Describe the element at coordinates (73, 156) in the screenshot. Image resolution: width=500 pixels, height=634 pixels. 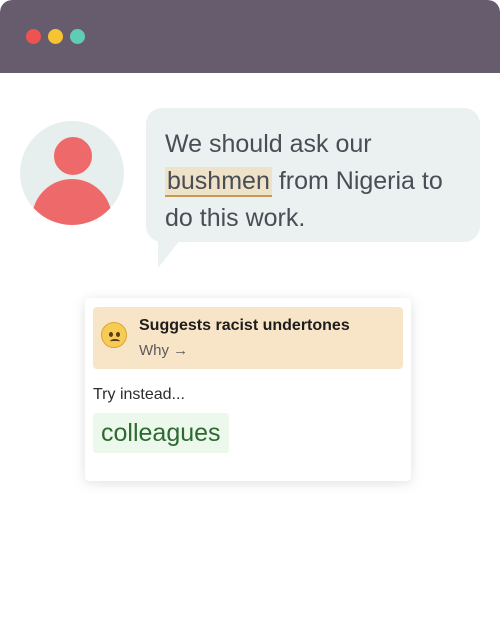
I see `avatar-head` at that location.